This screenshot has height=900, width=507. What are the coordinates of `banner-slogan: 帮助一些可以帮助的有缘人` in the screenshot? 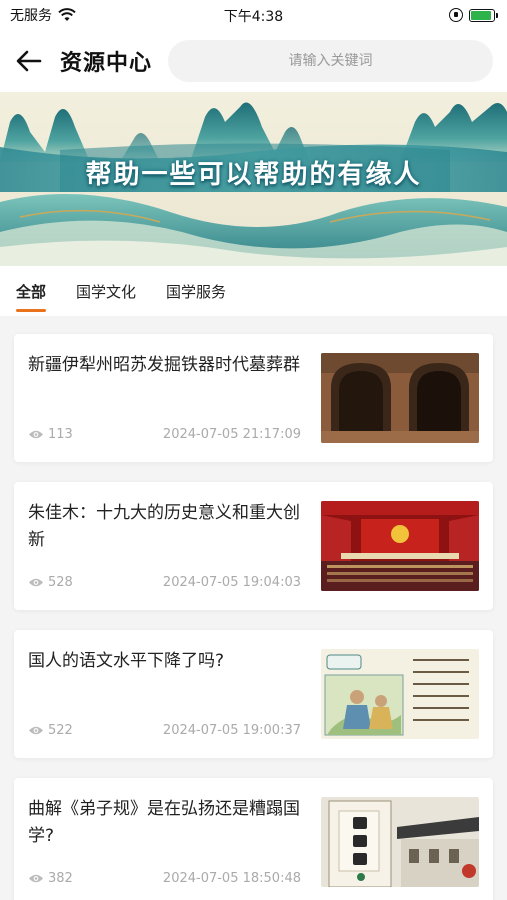 It's located at (253, 175).